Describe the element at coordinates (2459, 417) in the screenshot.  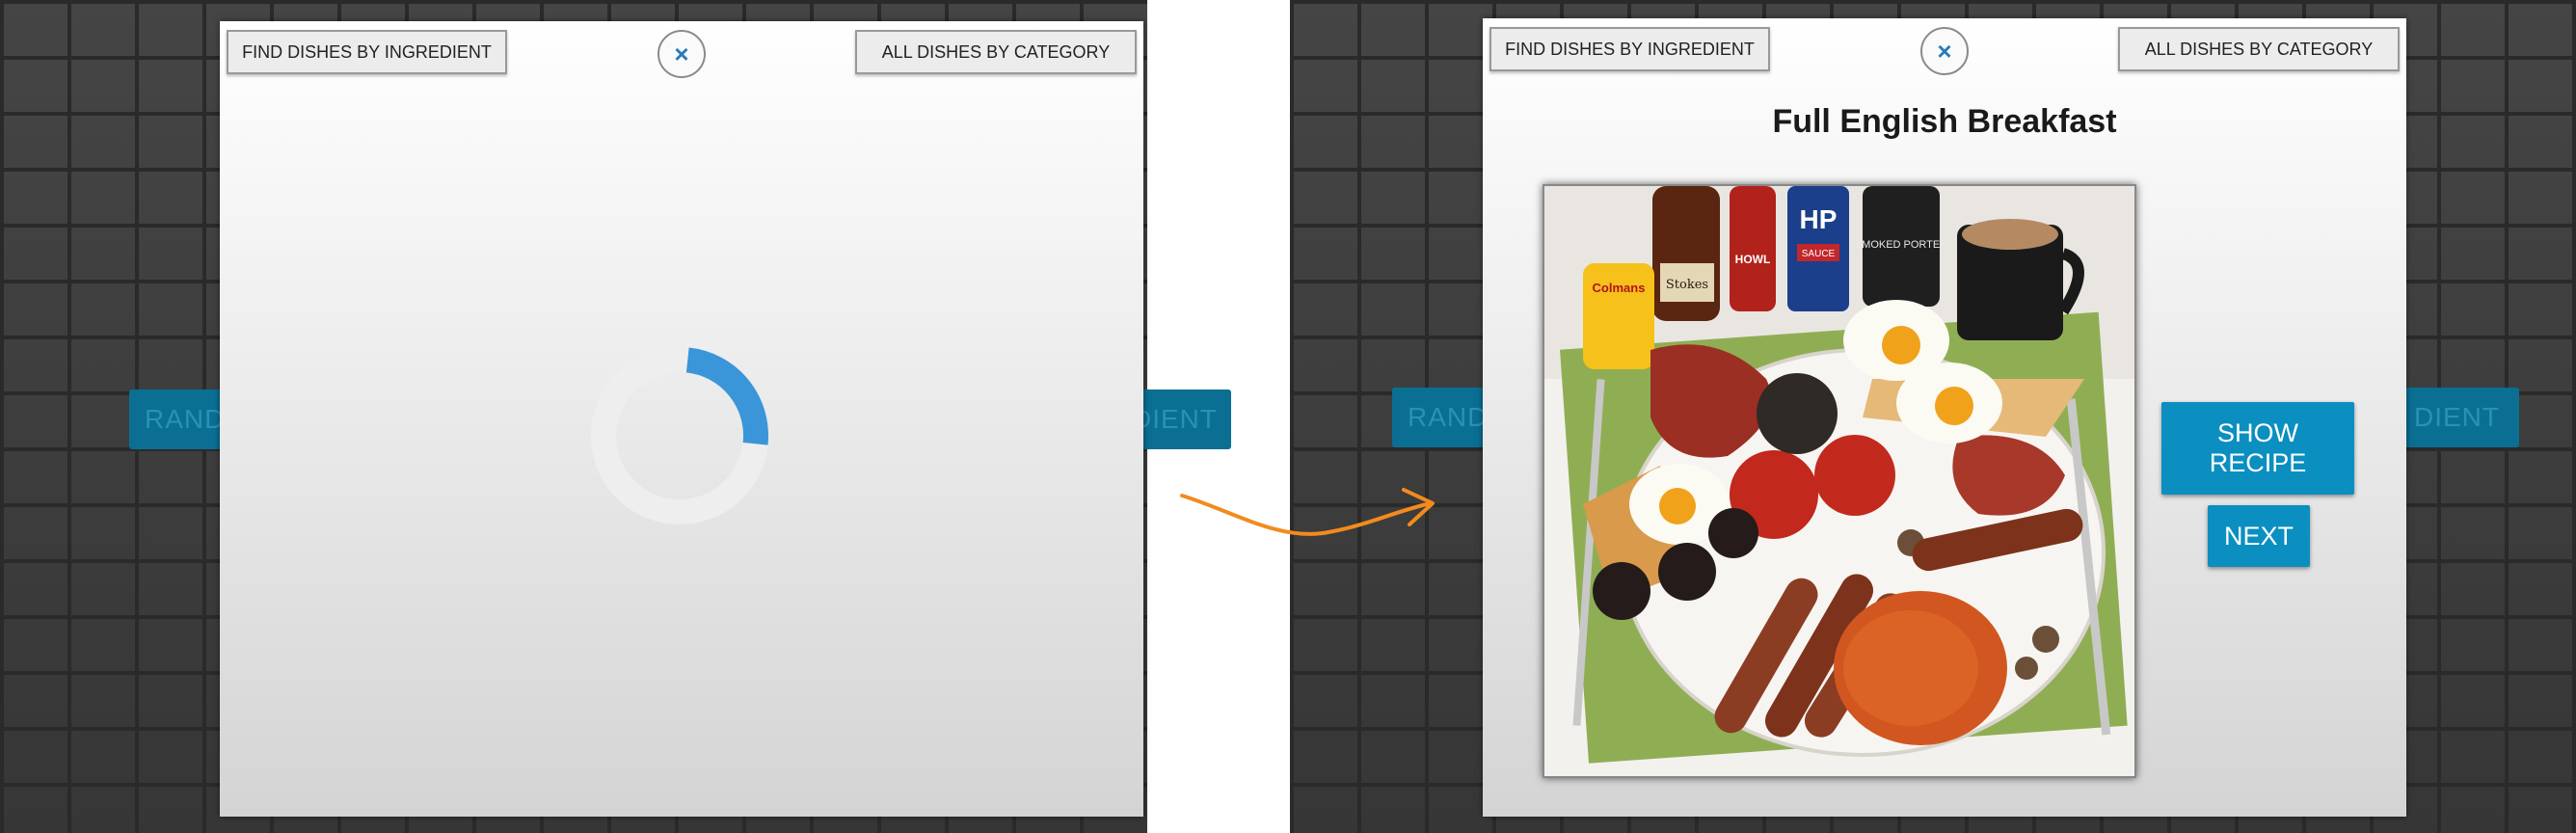
I see `background-ingredient-button: DIENT` at that location.